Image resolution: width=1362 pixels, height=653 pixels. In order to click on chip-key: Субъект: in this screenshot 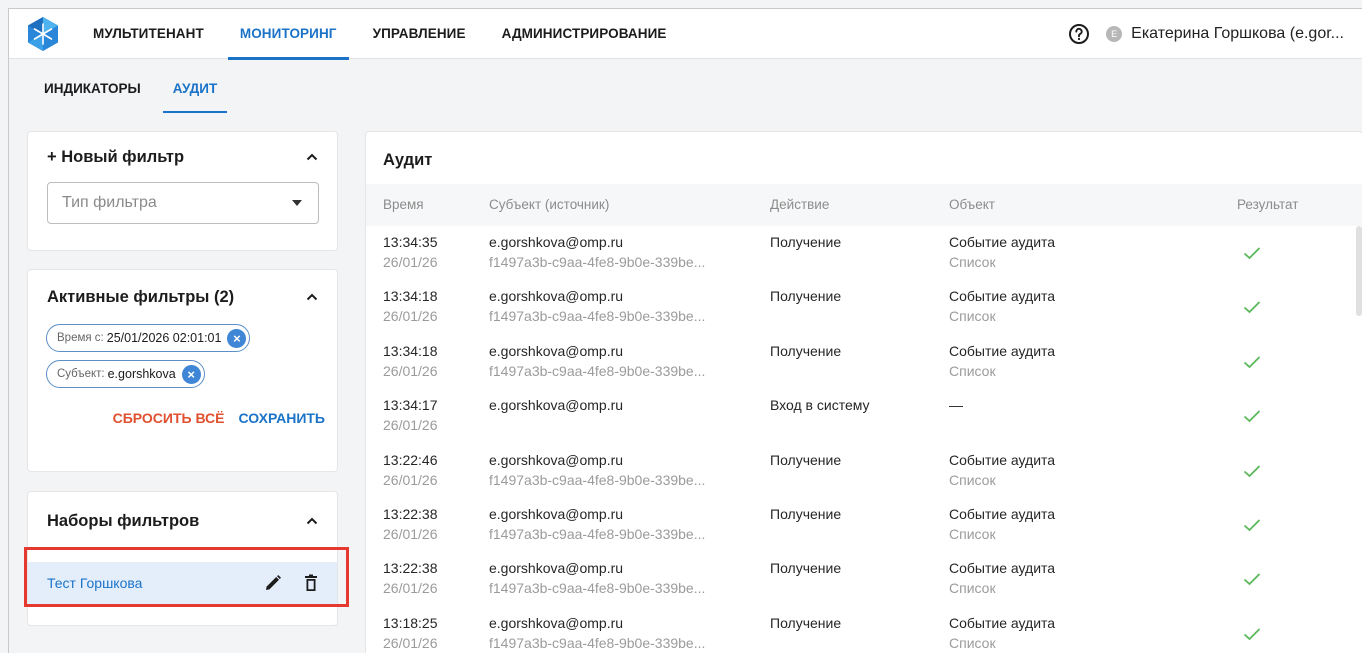, I will do `click(81, 374)`.